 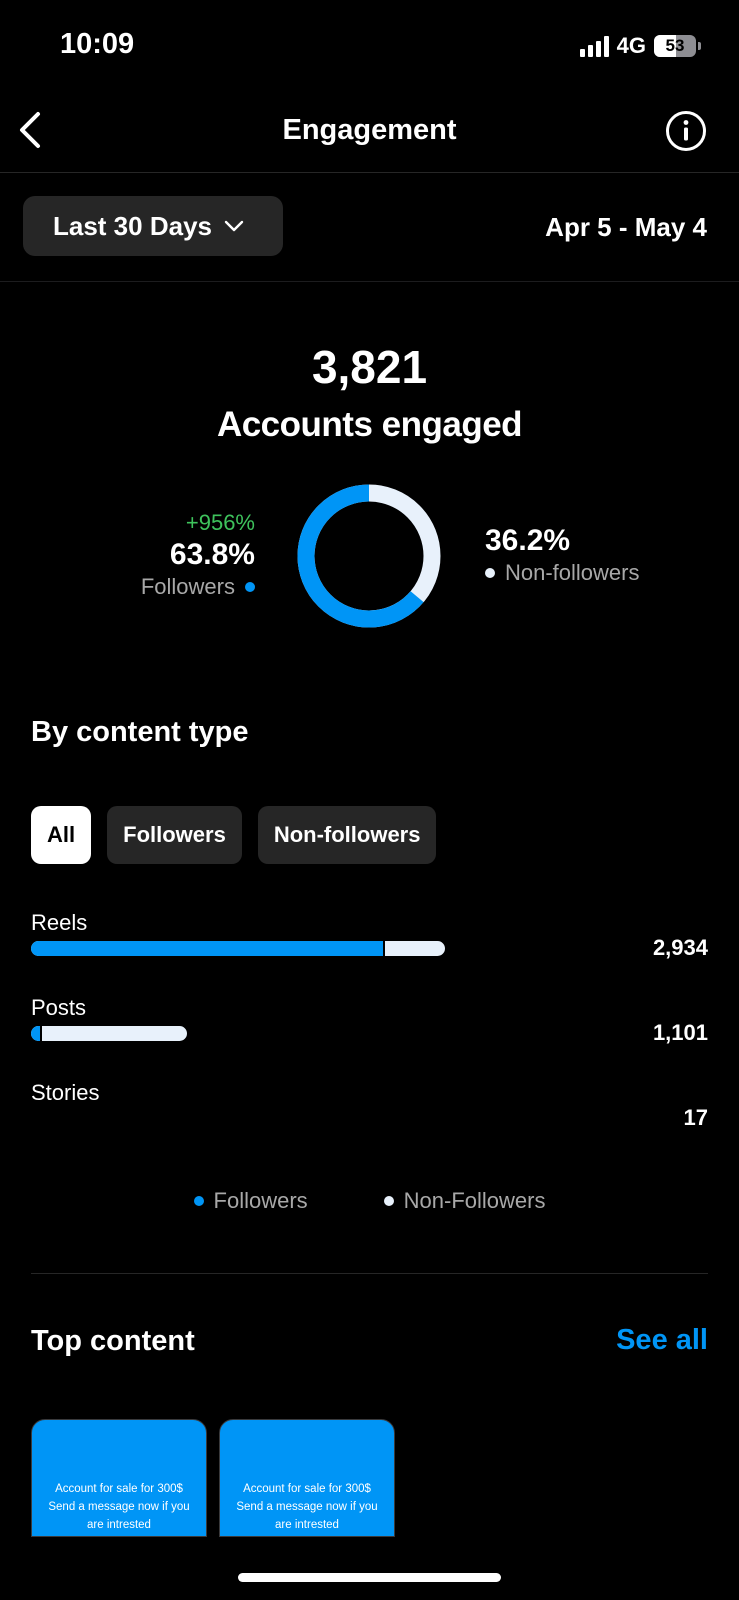 What do you see at coordinates (260, 1200) in the screenshot?
I see `followers-legend-label: Followers` at bounding box center [260, 1200].